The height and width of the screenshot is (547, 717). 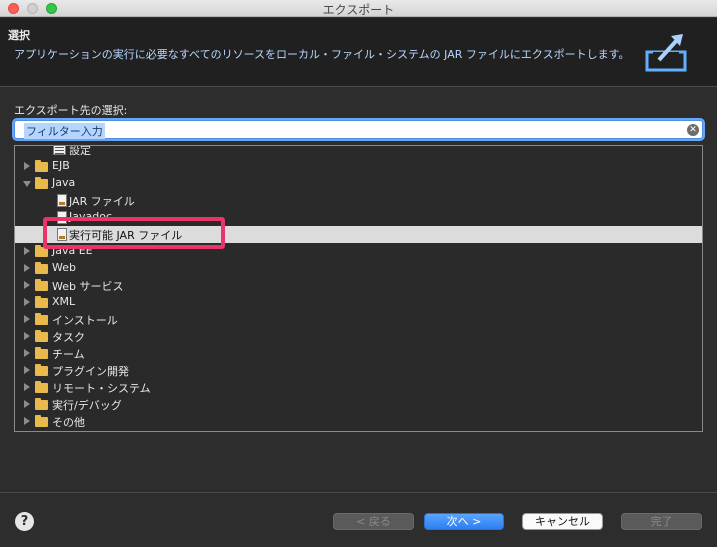 What do you see at coordinates (358, 166) in the screenshot?
I see `tree-item-ejb: EJB` at bounding box center [358, 166].